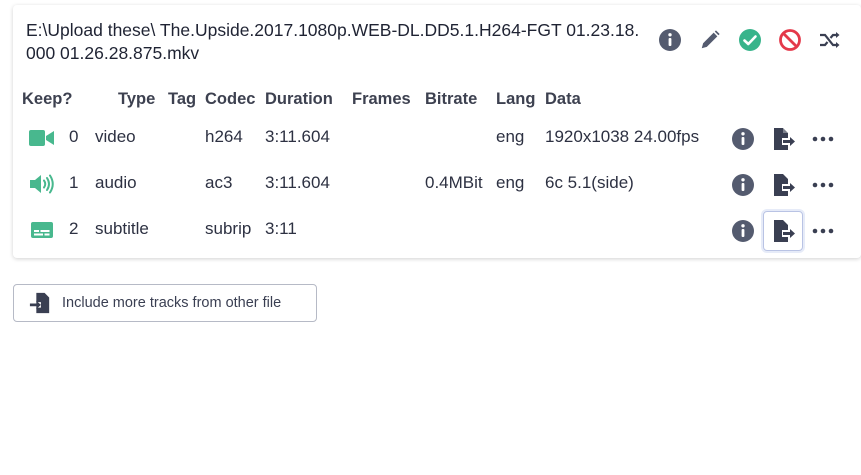  I want to click on video-camera-icon, so click(42, 138).